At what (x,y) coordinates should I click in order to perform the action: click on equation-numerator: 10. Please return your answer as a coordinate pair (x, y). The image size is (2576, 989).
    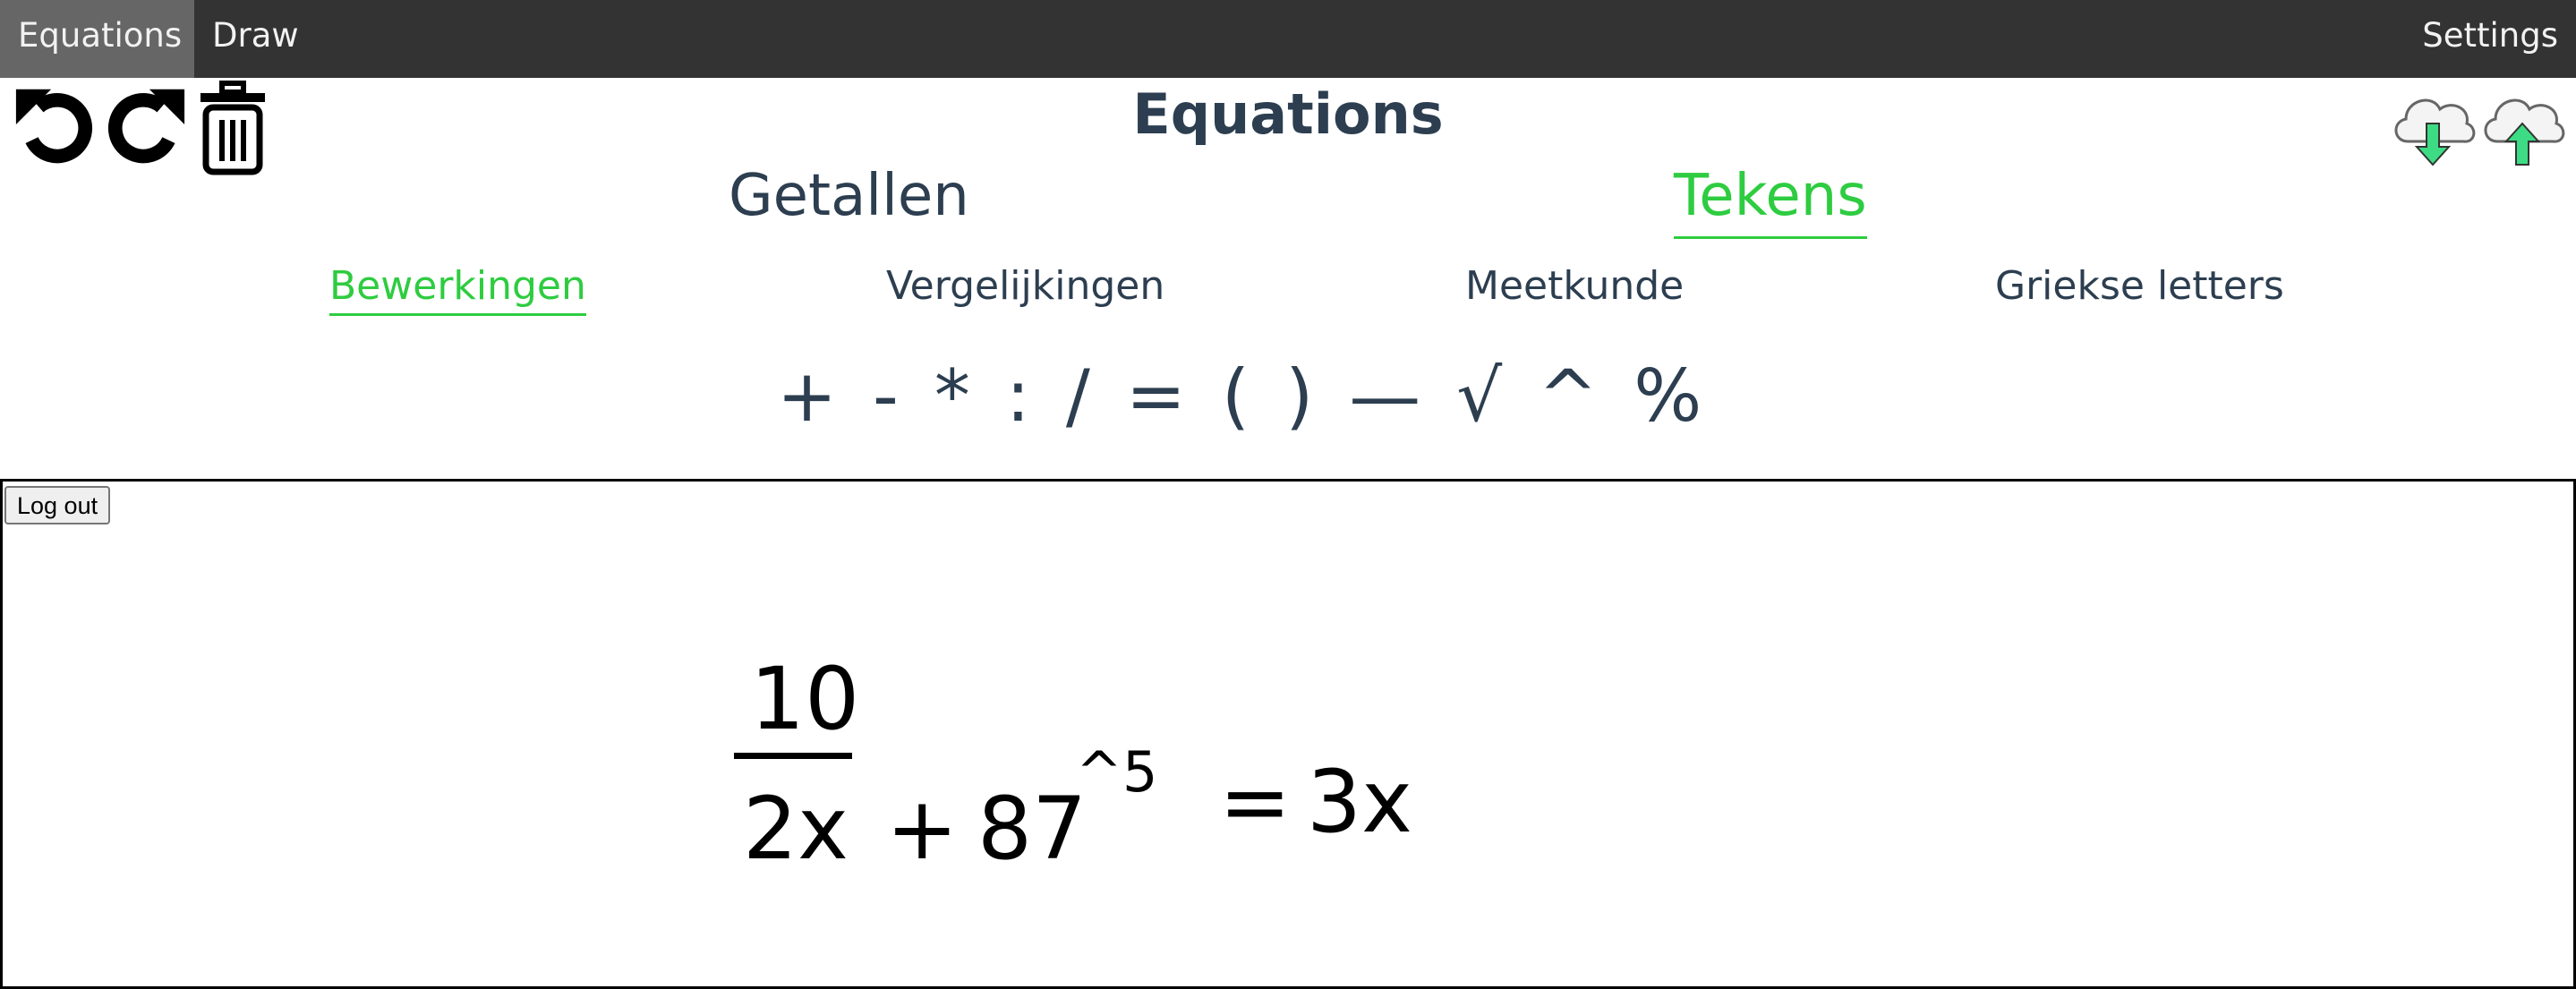
    Looking at the image, I should click on (804, 699).